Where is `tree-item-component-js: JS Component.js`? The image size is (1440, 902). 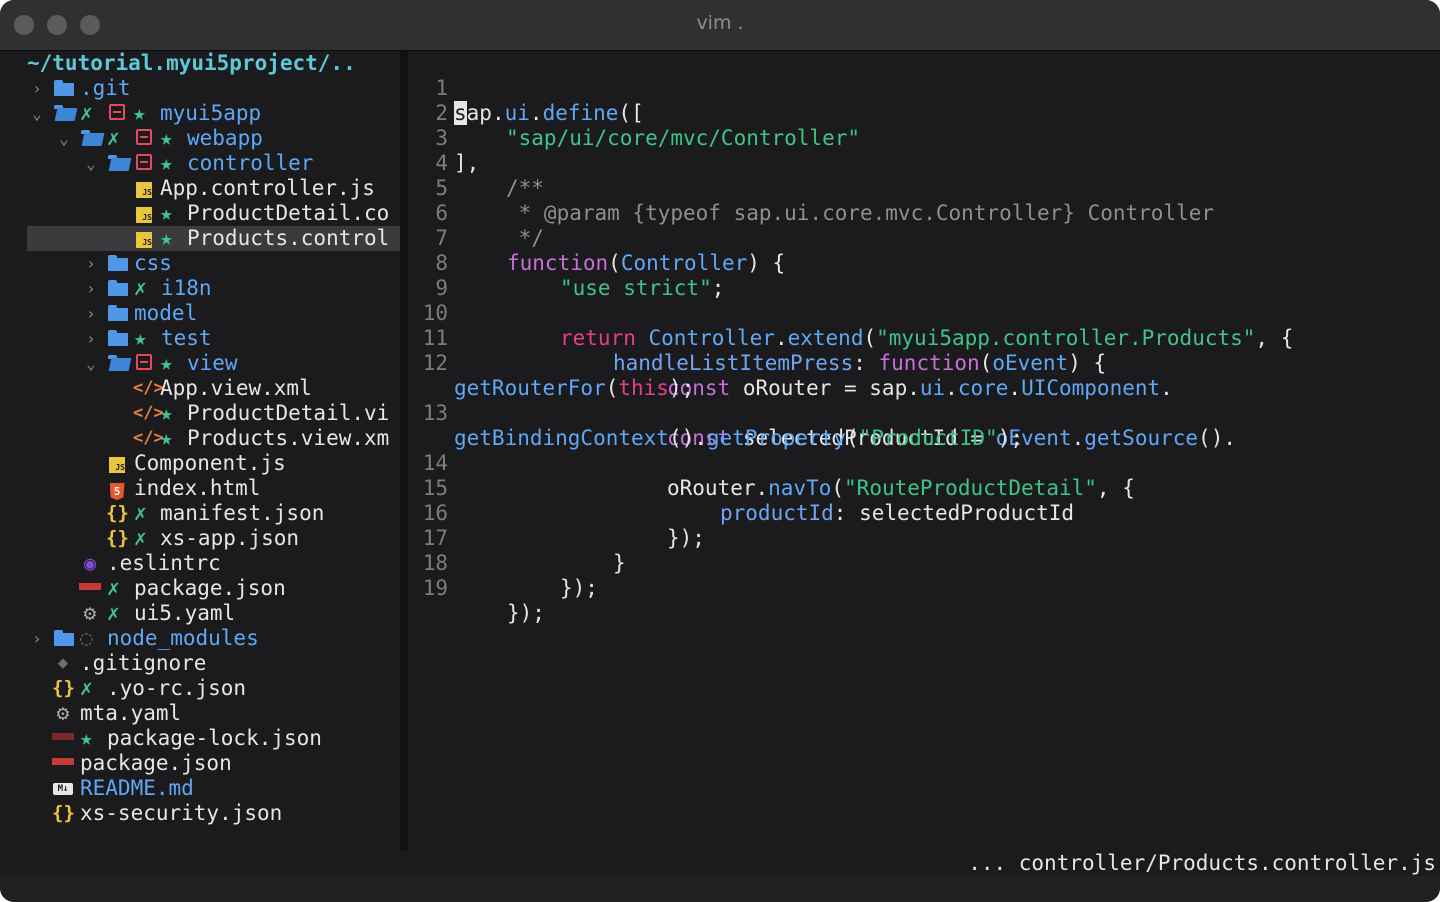
tree-item-component-js: JS Component.js is located at coordinates (200, 463).